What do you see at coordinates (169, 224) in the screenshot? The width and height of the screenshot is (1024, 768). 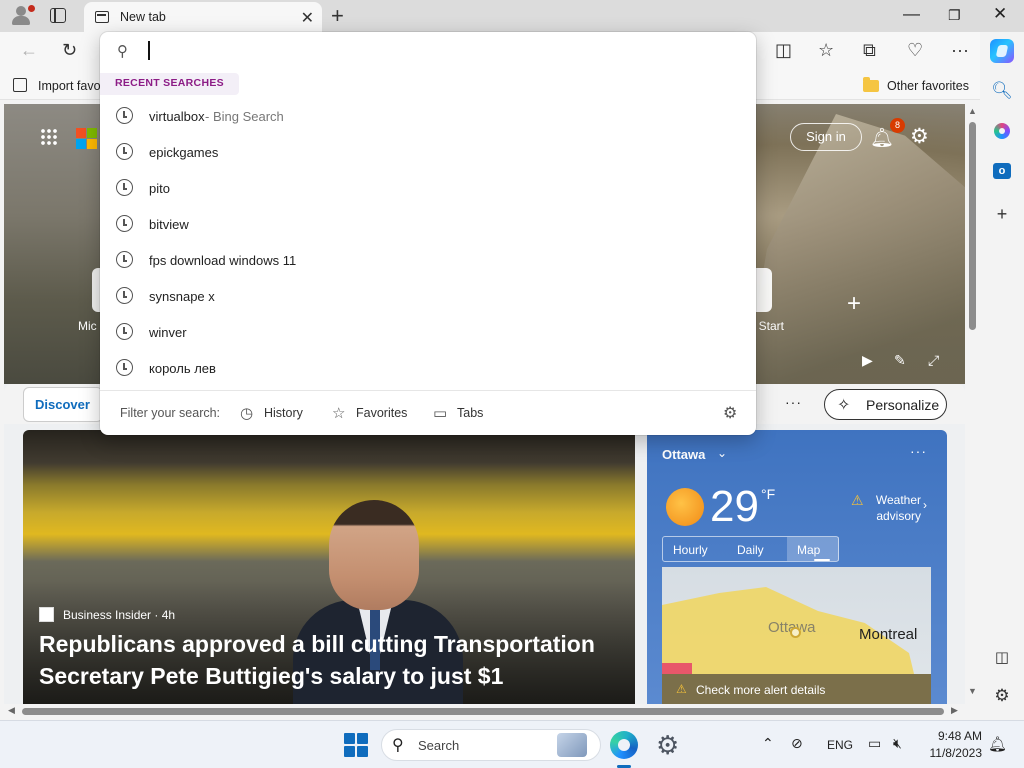 I see `recent-search-text: bitview` at bounding box center [169, 224].